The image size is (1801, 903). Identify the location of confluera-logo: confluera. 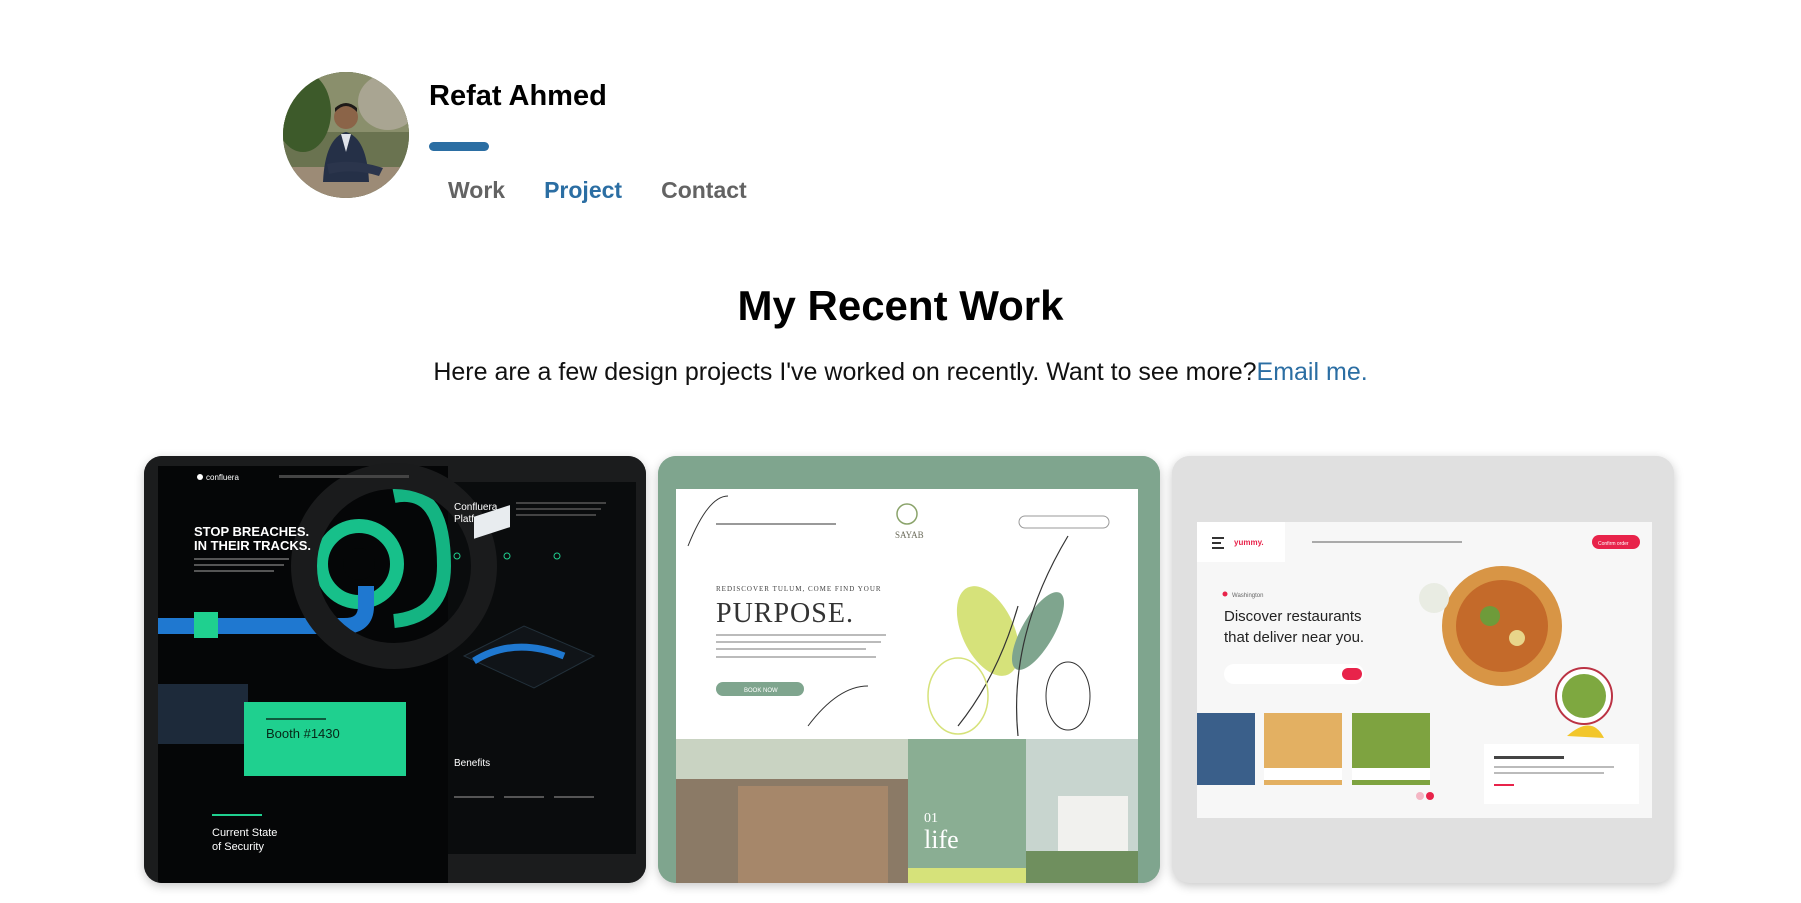
(222, 477).